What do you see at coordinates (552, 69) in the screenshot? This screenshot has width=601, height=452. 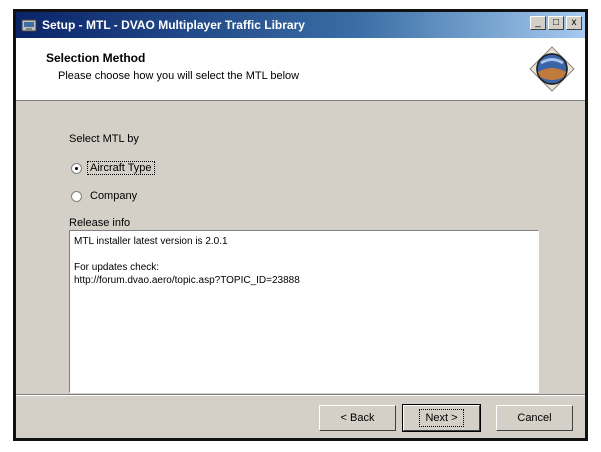 I see `setup-wizard-icon` at bounding box center [552, 69].